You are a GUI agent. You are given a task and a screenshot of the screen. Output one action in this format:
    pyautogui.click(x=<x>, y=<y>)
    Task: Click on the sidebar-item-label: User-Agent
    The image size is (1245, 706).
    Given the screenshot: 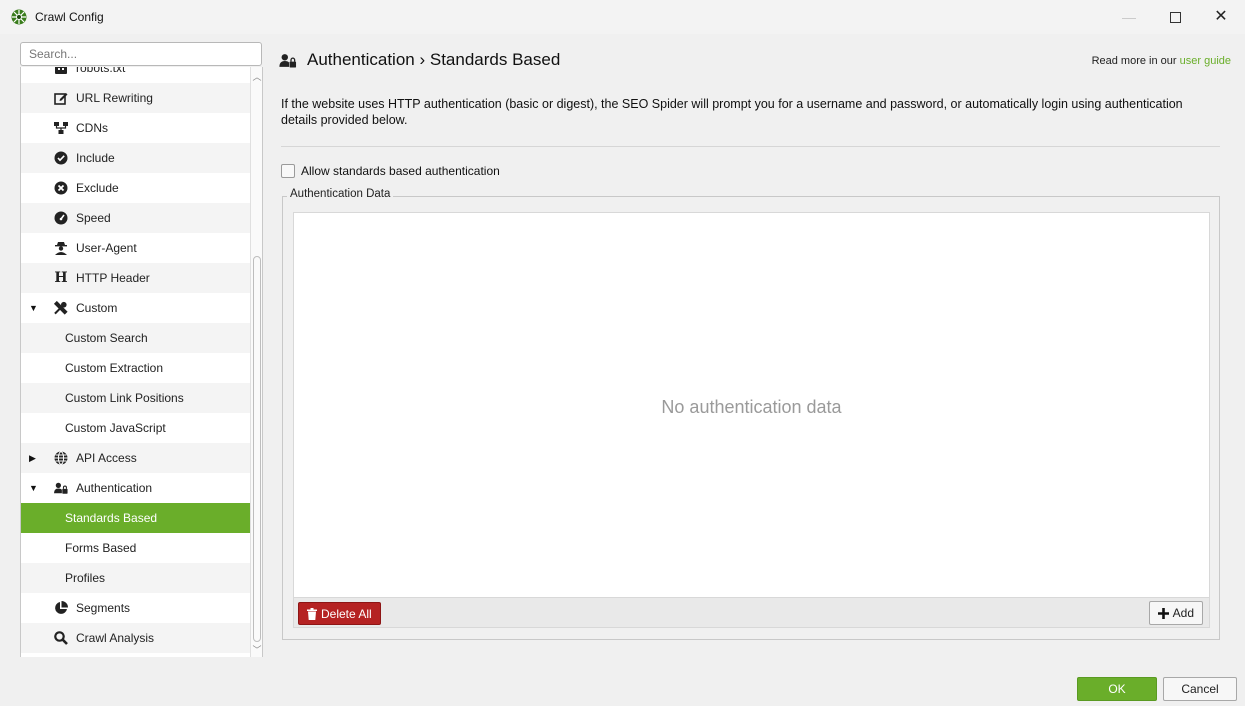 What is the action you would take?
    pyautogui.click(x=106, y=248)
    